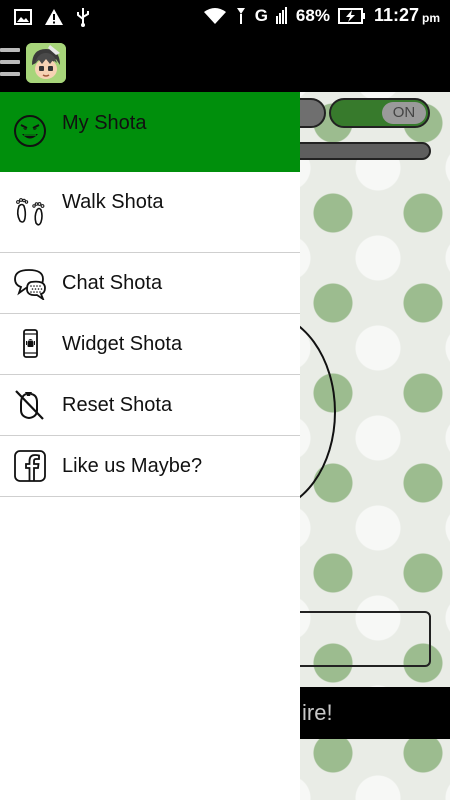  Describe the element at coordinates (122, 344) in the screenshot. I see `drawer-item-label: Widget Shota` at that location.